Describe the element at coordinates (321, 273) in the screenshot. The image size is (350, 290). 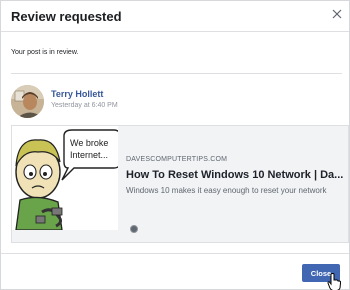
I see `close-button: Close` at that location.